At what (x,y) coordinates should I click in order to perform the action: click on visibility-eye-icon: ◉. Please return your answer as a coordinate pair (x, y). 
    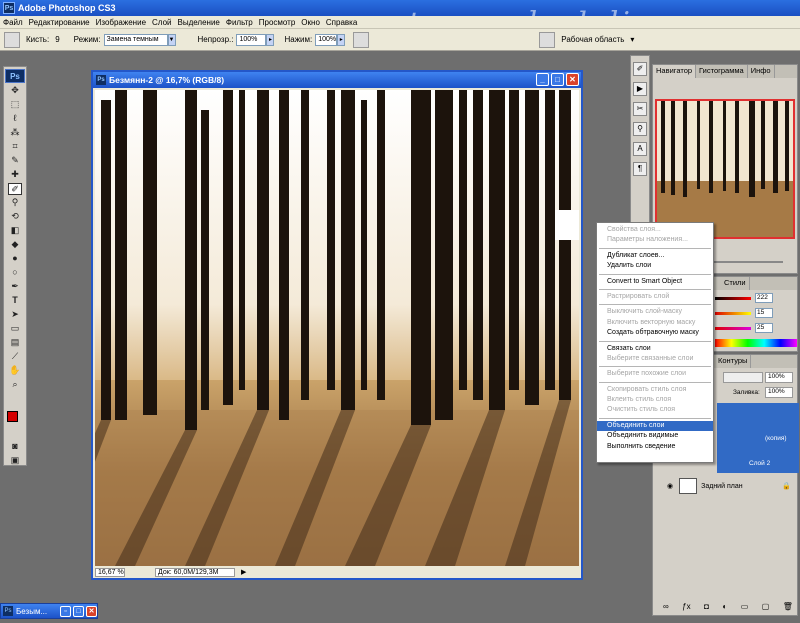
    Looking at the image, I should click on (670, 486).